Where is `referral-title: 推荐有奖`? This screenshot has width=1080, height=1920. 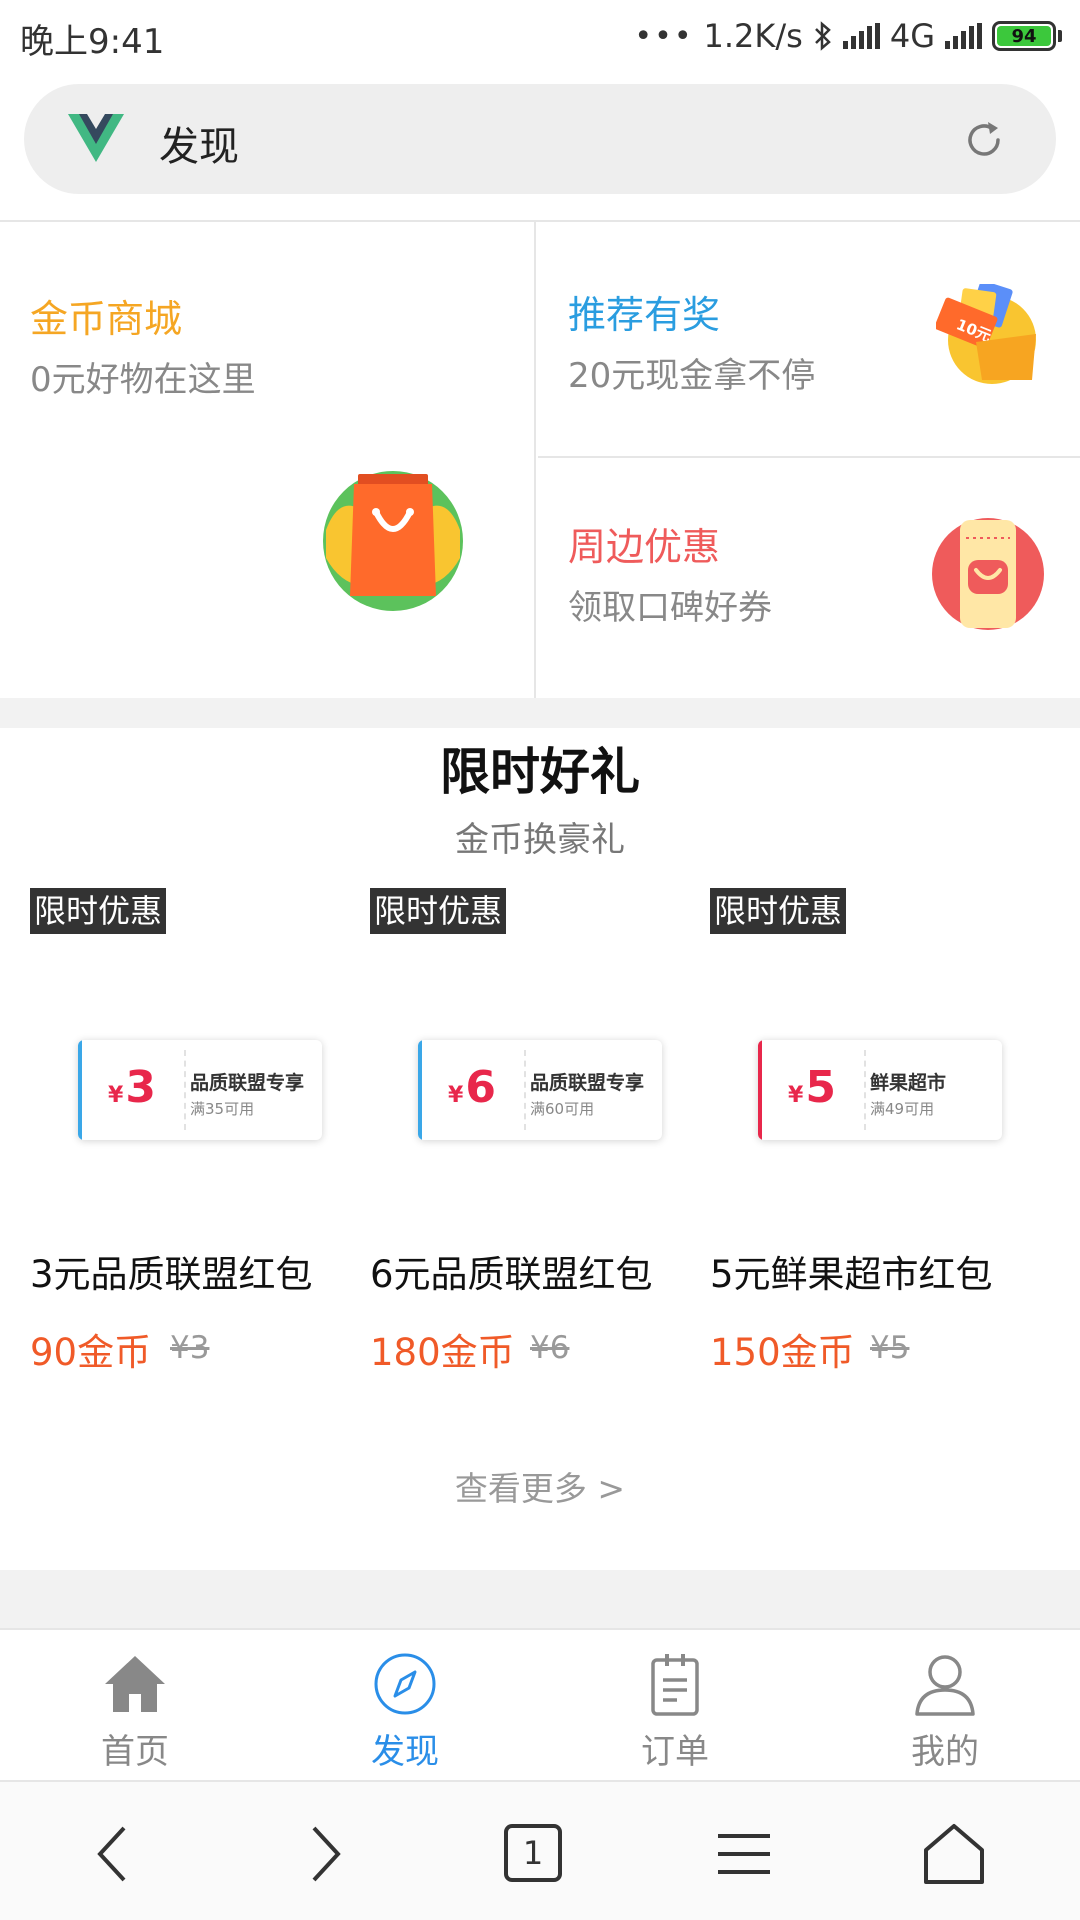
referral-title: 推荐有奖 is located at coordinates (644, 315).